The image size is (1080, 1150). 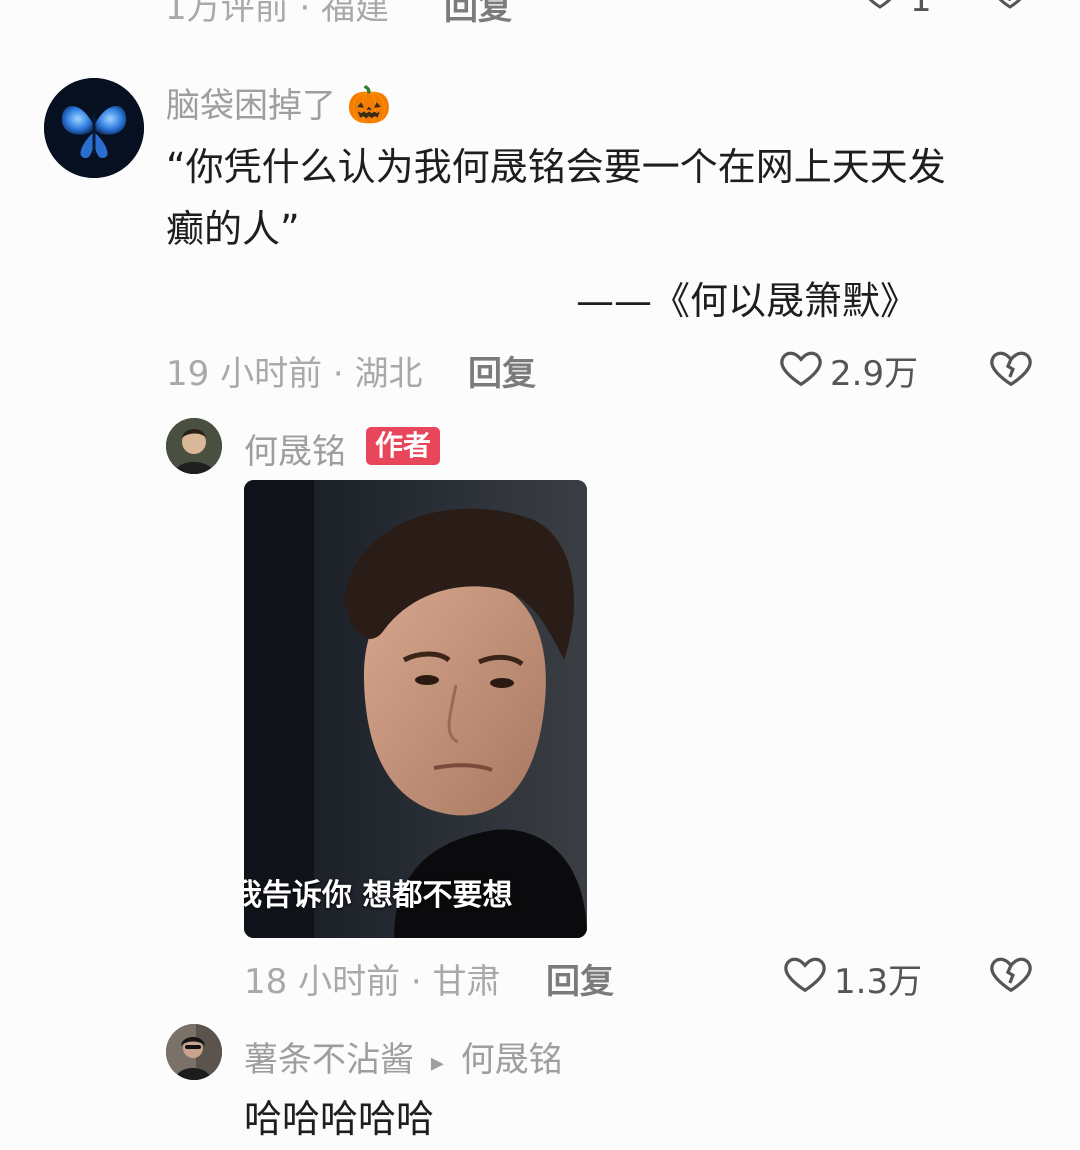 I want to click on pumpkin-emoji: 🎃, so click(x=369, y=105).